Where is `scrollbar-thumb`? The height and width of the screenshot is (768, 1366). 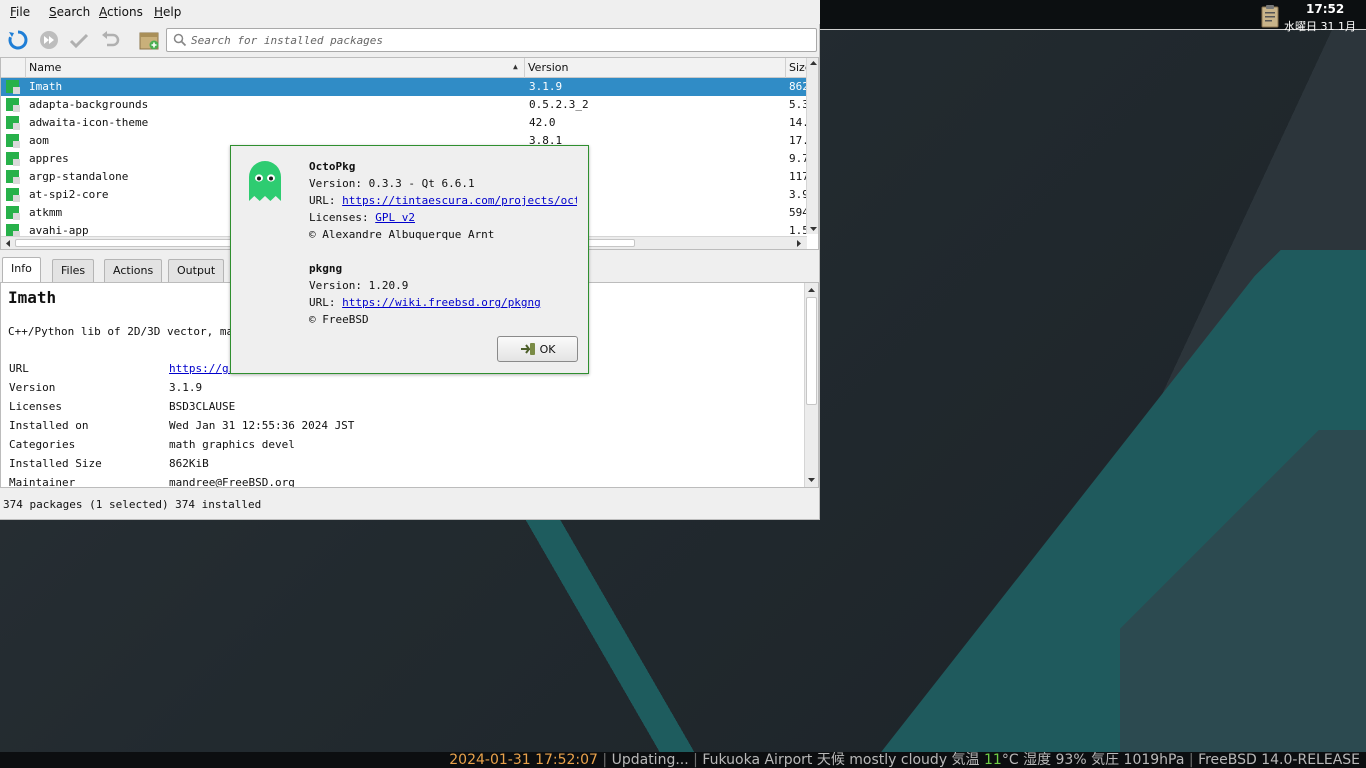
scrollbar-thumb is located at coordinates (811, 351).